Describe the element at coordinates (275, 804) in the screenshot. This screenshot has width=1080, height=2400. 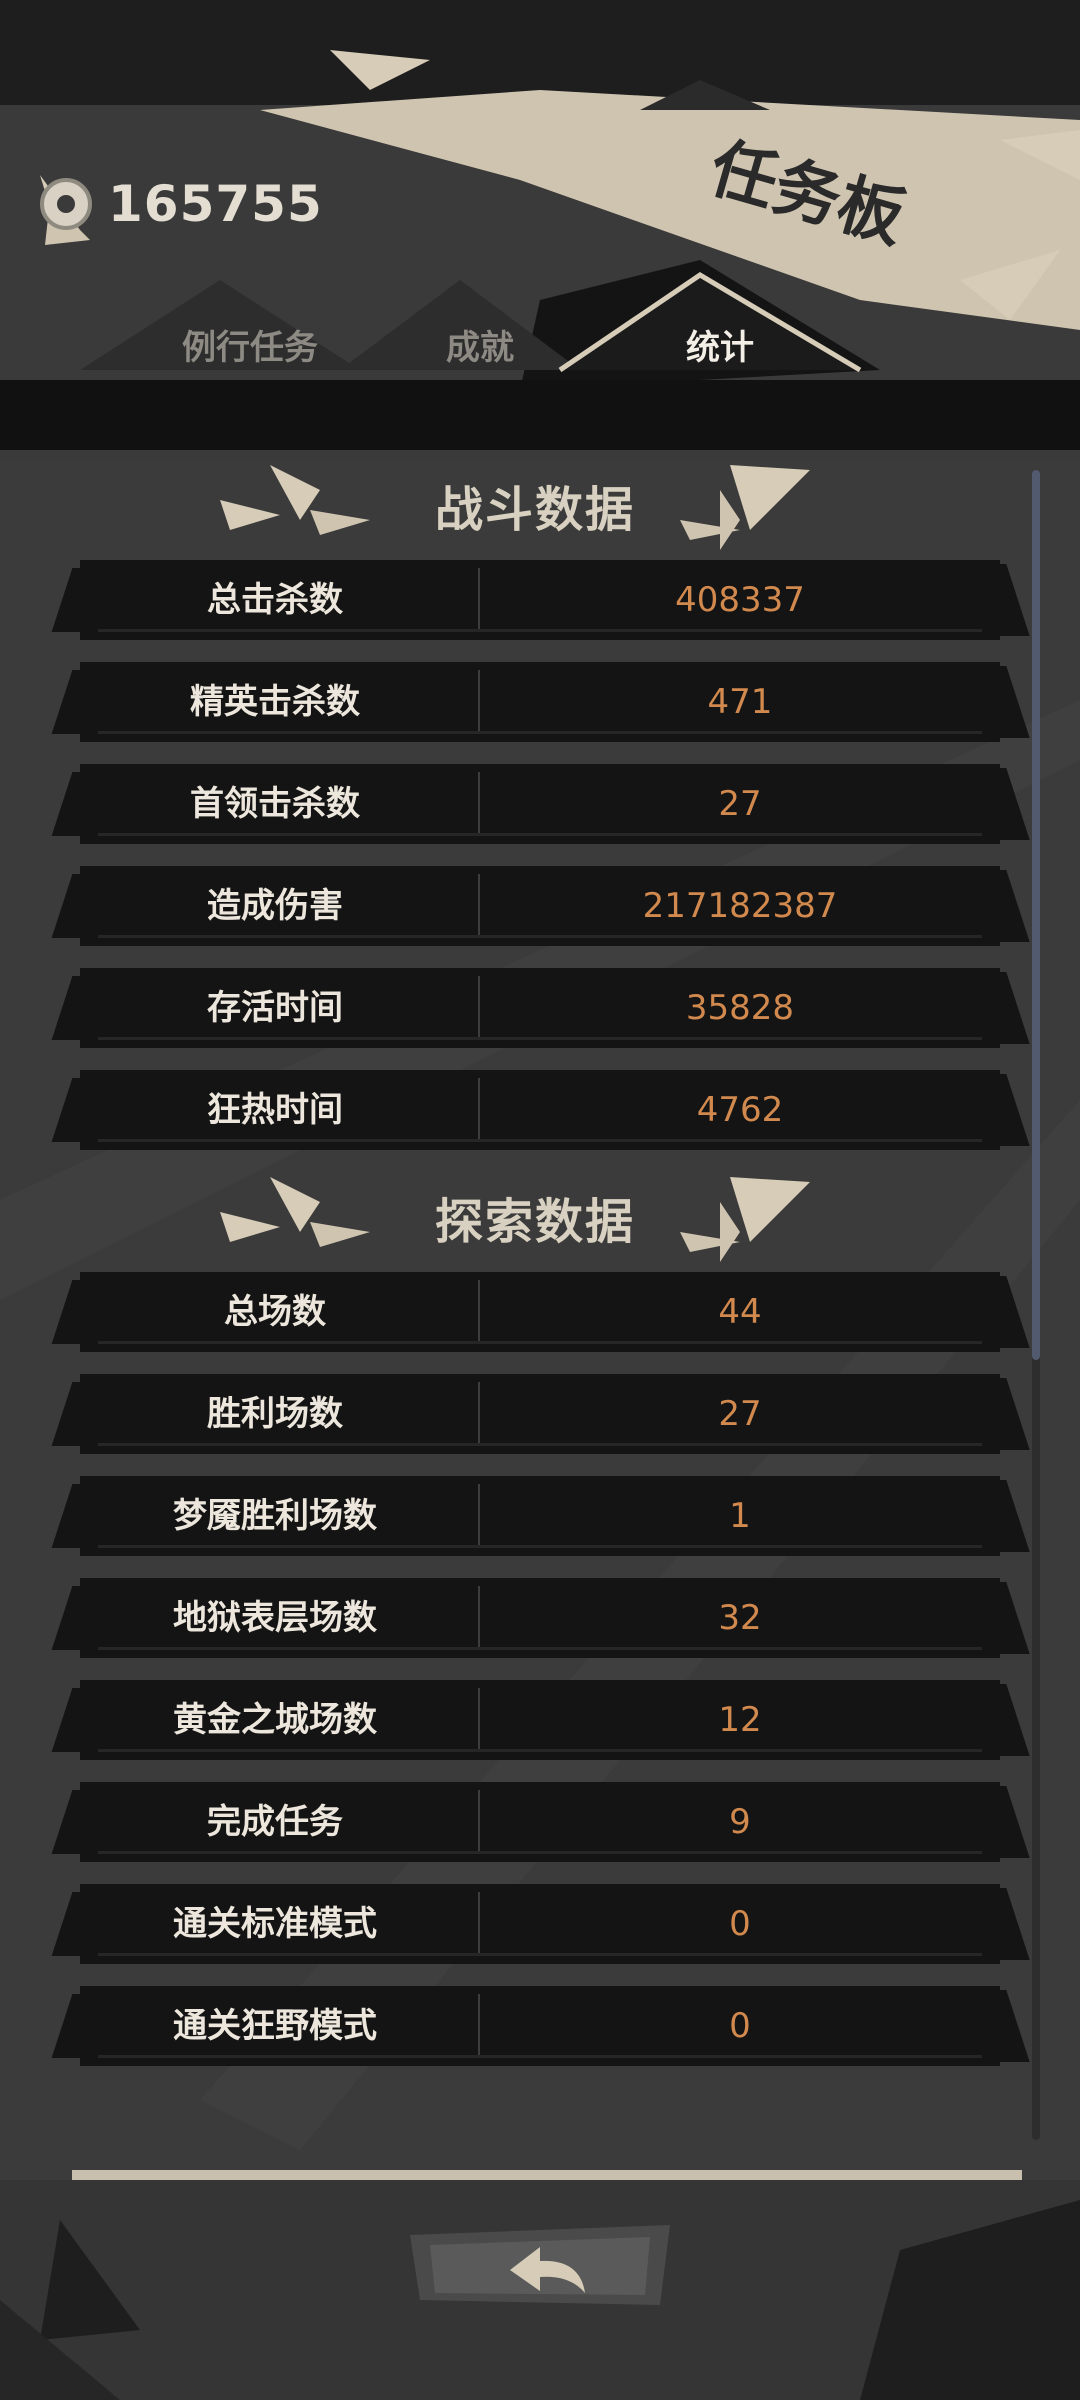
I see `stat-label: 首领击杀数` at that location.